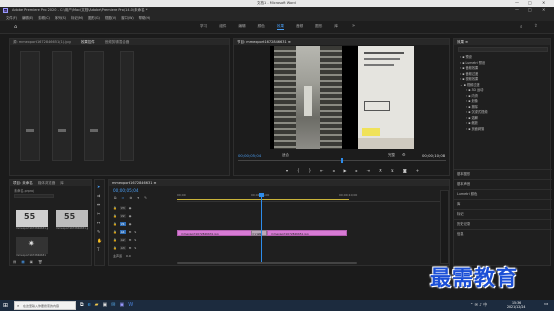 This screenshot has width=554, height=311. I want to click on store-icon: ▣, so click(105, 305).